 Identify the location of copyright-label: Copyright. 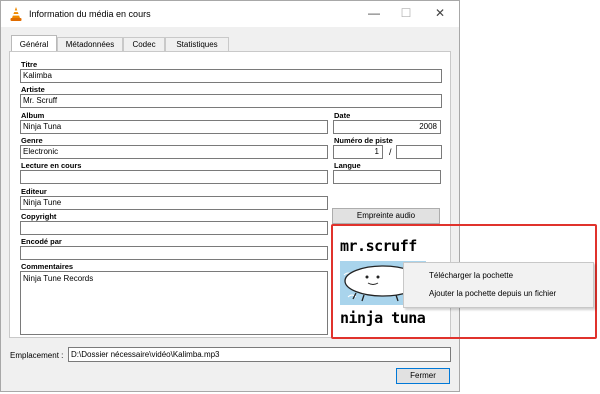
(39, 216).